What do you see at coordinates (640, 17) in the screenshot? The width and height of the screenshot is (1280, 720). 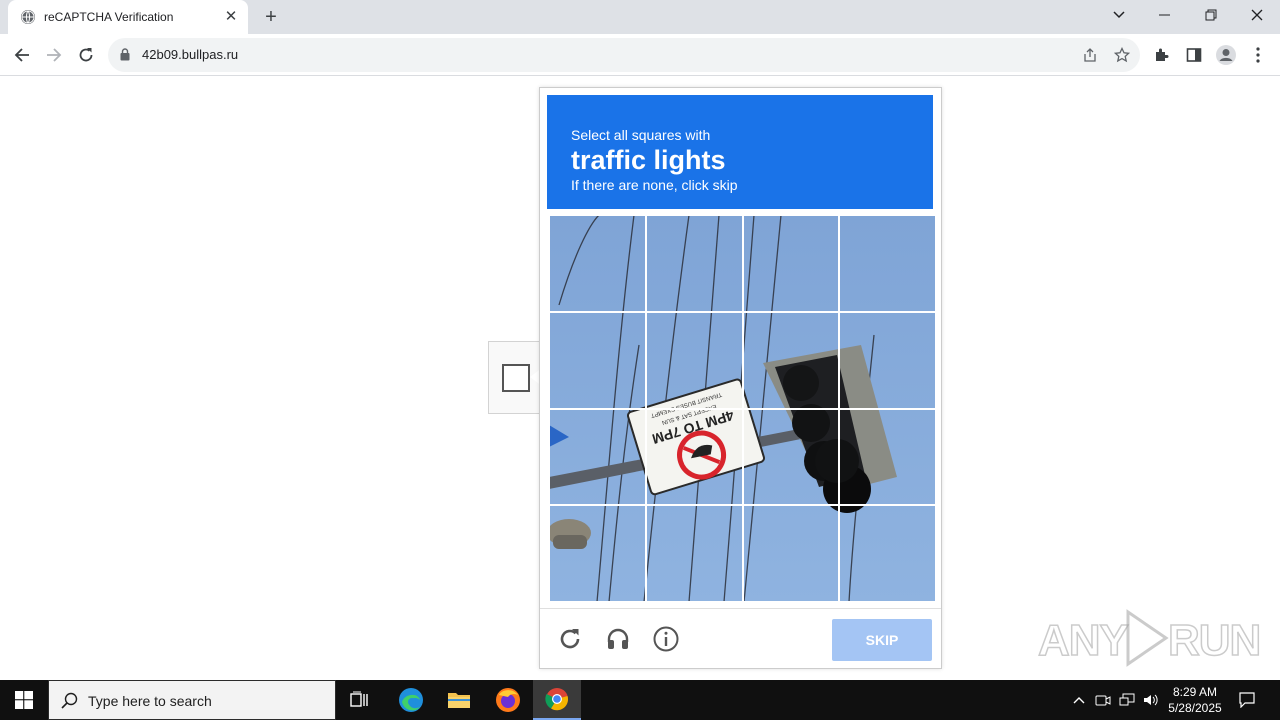 I see `tab-strip: reCAPTCHA Verification ✕ +` at bounding box center [640, 17].